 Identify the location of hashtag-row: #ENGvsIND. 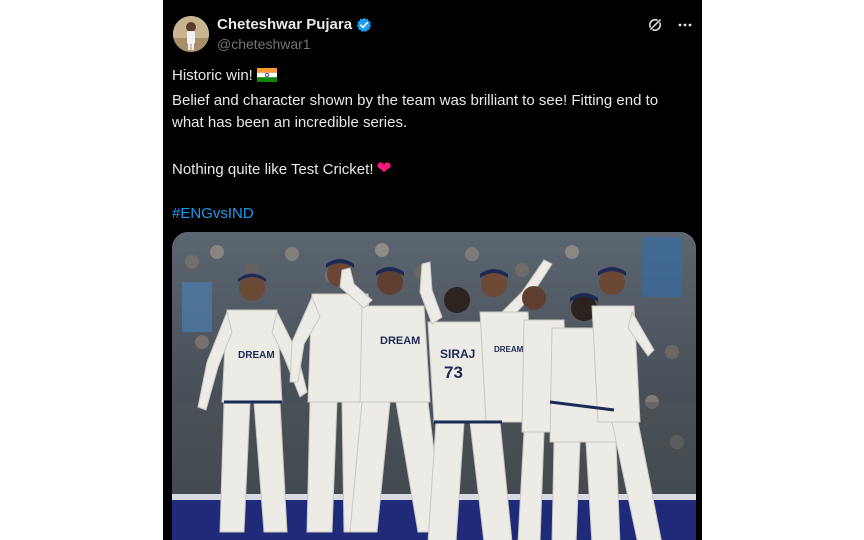
(432, 214).